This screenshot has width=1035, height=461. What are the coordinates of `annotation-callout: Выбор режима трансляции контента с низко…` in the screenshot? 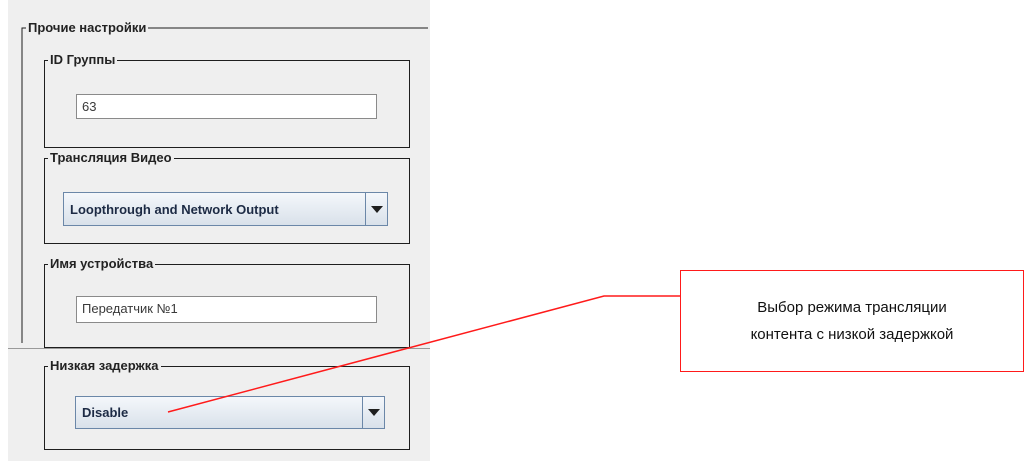 It's located at (852, 321).